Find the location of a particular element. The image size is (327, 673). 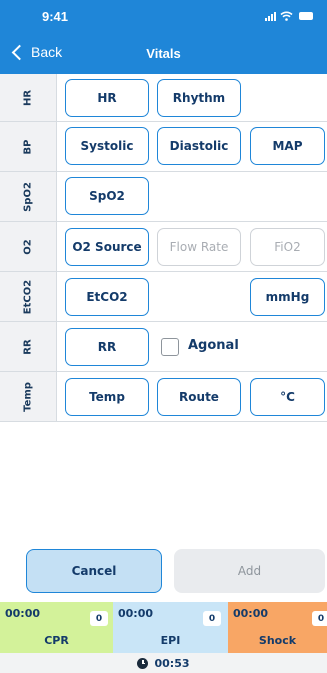

clock-icon is located at coordinates (143, 663).